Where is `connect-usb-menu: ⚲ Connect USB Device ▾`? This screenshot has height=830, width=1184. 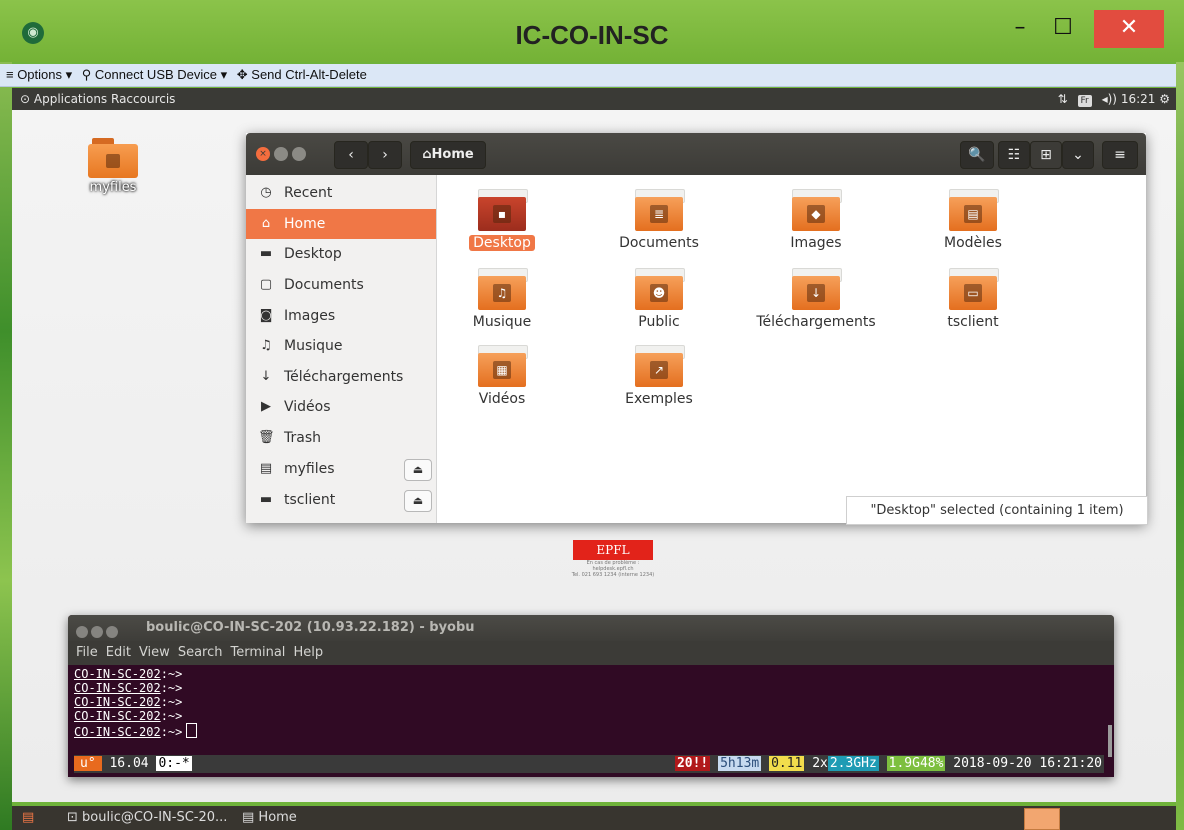 connect-usb-menu: ⚲ Connect USB Device ▾ is located at coordinates (154, 74).